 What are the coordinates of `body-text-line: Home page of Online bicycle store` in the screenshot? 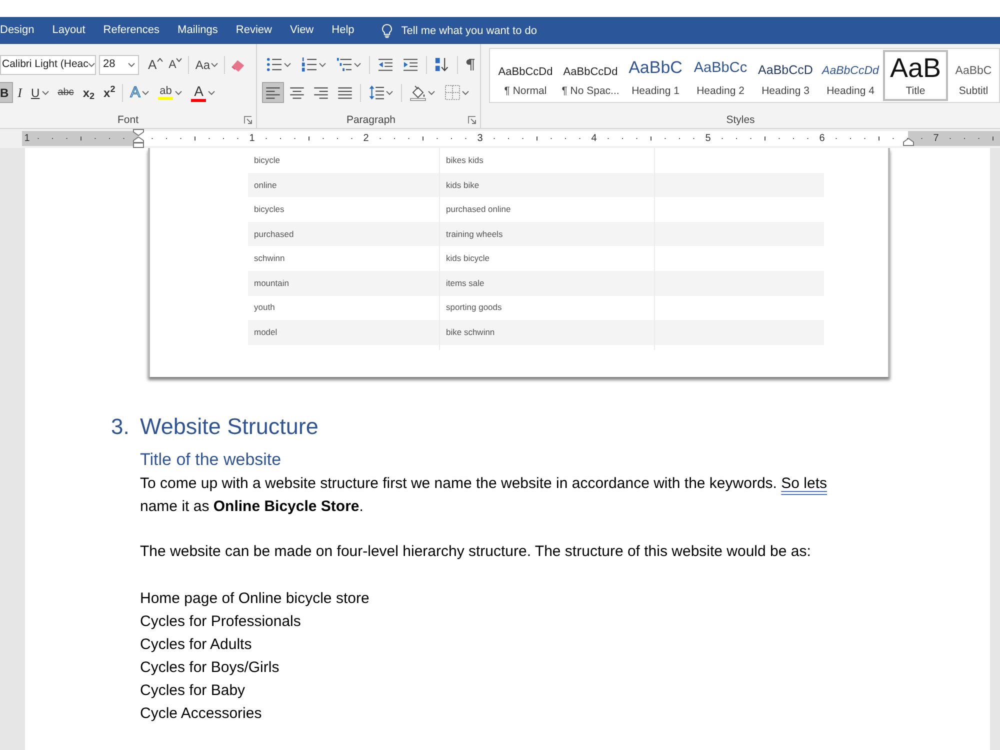 It's located at (255, 599).